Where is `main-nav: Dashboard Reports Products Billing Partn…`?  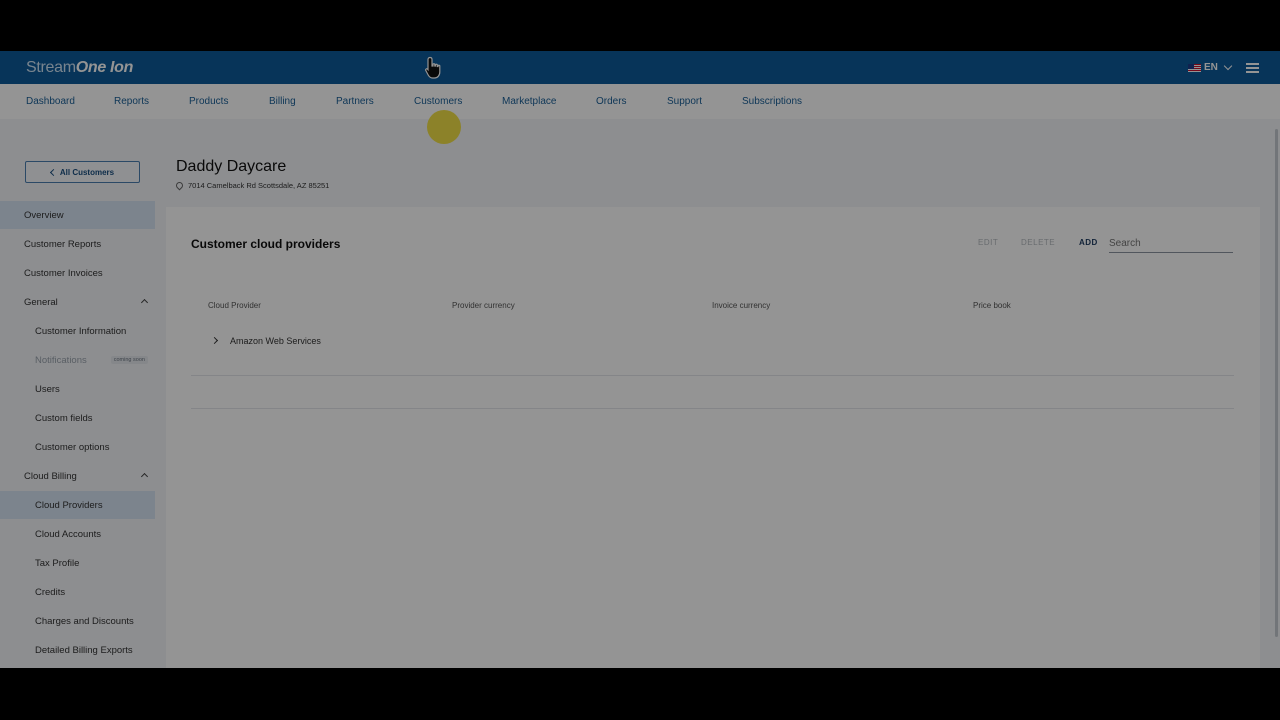 main-nav: Dashboard Reports Products Billing Partn… is located at coordinates (640, 114).